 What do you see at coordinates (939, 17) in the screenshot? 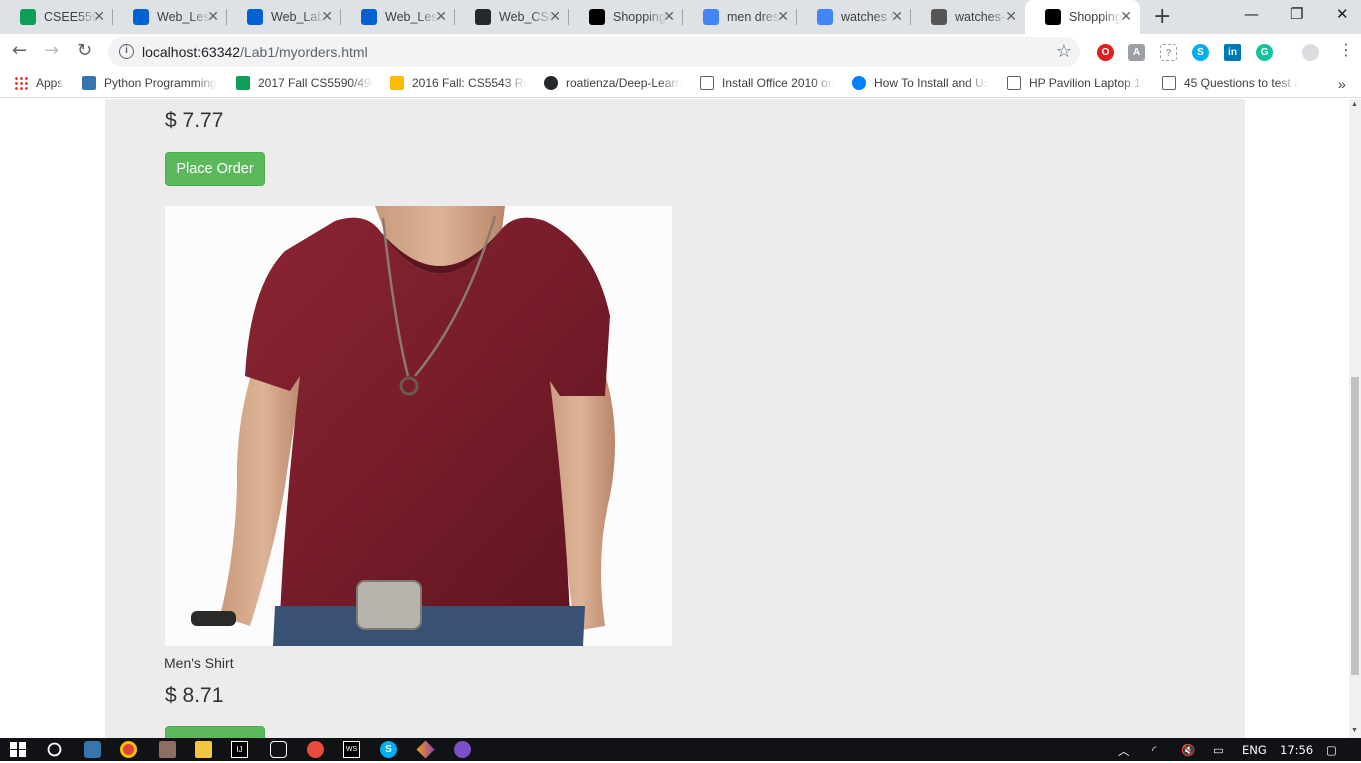
I see `avatar-icon` at bounding box center [939, 17].